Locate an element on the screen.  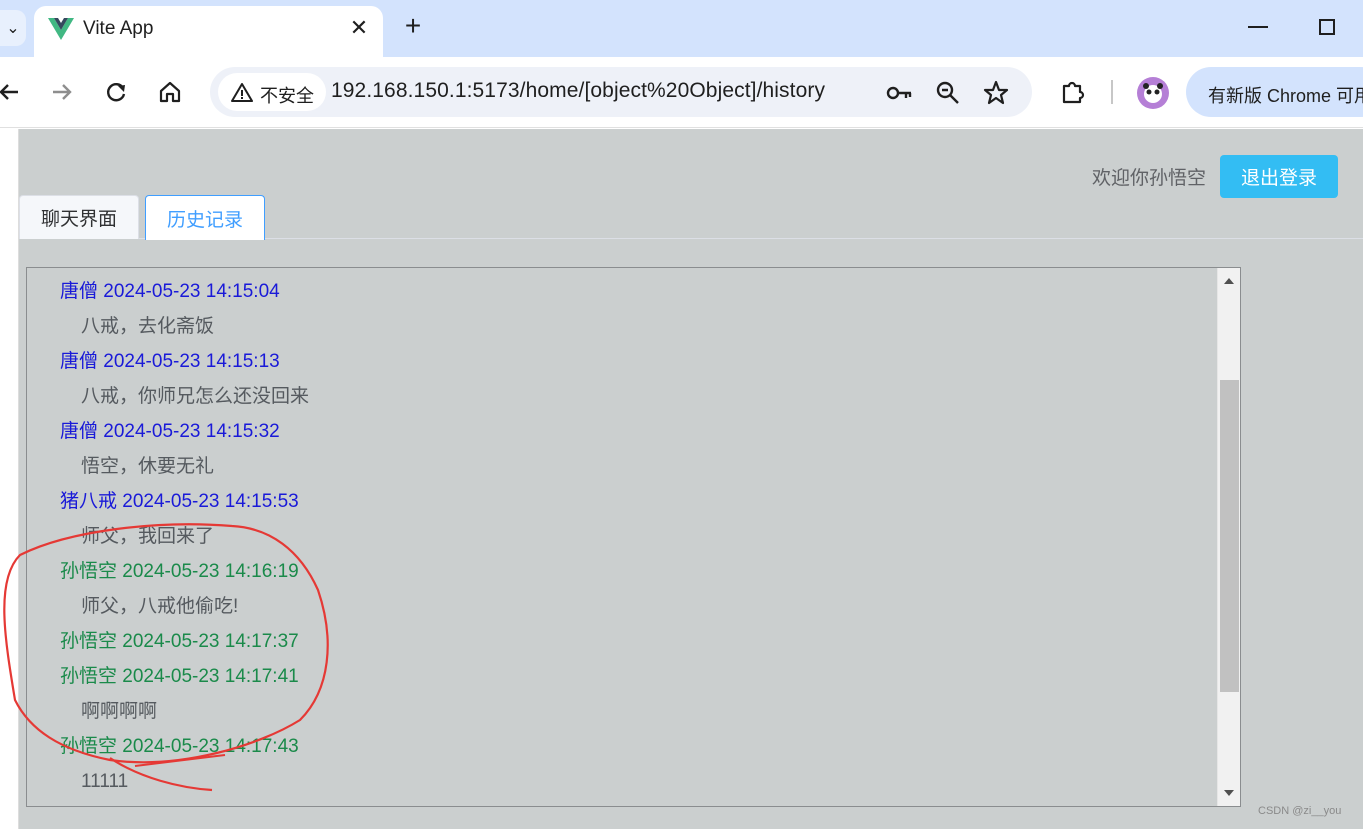
message-header: 唐僧 2024-05-23 14:15:04 is located at coordinates (170, 291).